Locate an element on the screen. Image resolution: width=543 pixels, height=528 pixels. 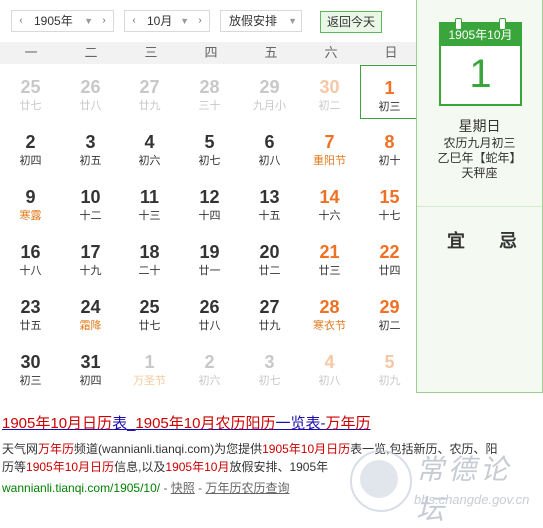
day-number: 6 is located at coordinates (269, 142).